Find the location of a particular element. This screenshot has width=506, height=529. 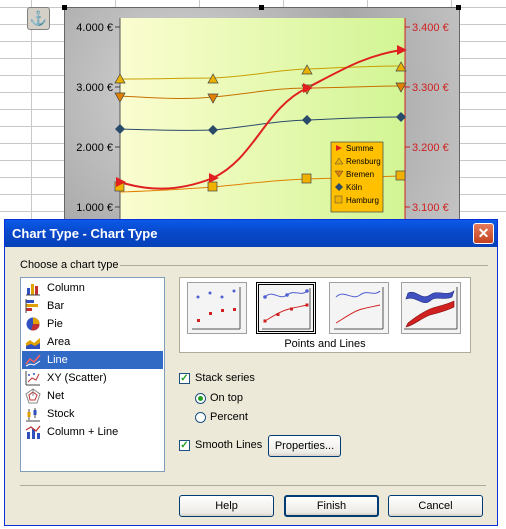

cancel-button: Cancel is located at coordinates (435, 506).